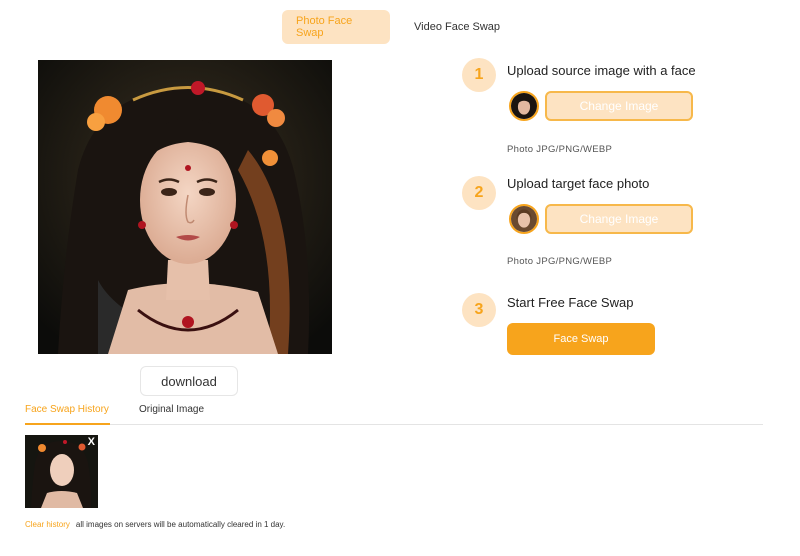 This screenshot has height=556, width=800. What do you see at coordinates (336, 27) in the screenshot?
I see `tab-photo-face-swap: Photo Face Swap` at bounding box center [336, 27].